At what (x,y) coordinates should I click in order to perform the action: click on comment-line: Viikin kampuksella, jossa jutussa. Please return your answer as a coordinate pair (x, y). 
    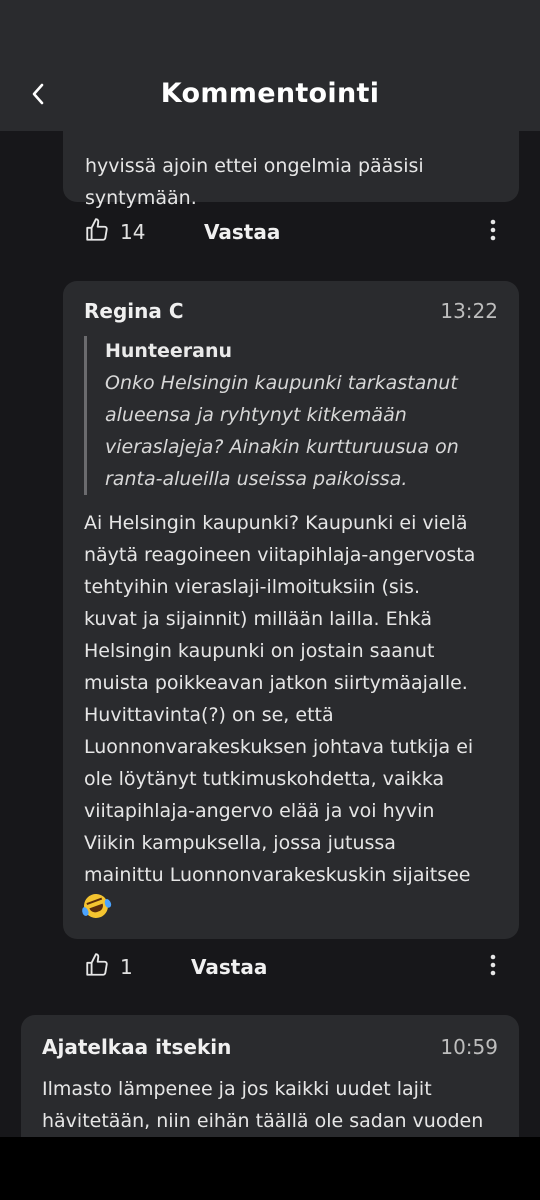
    Looking at the image, I should click on (240, 843).